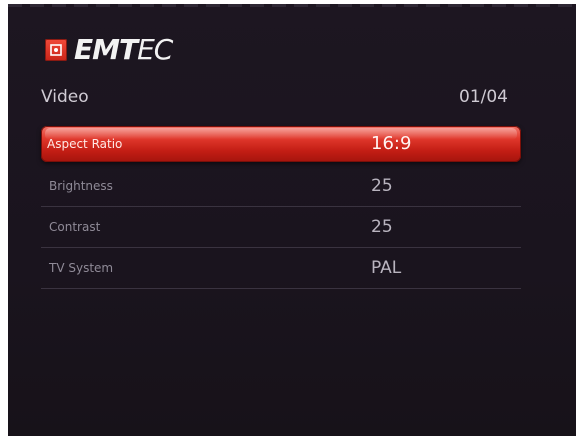 The image size is (584, 439). I want to click on menu-item-label: Brightness, so click(81, 186).